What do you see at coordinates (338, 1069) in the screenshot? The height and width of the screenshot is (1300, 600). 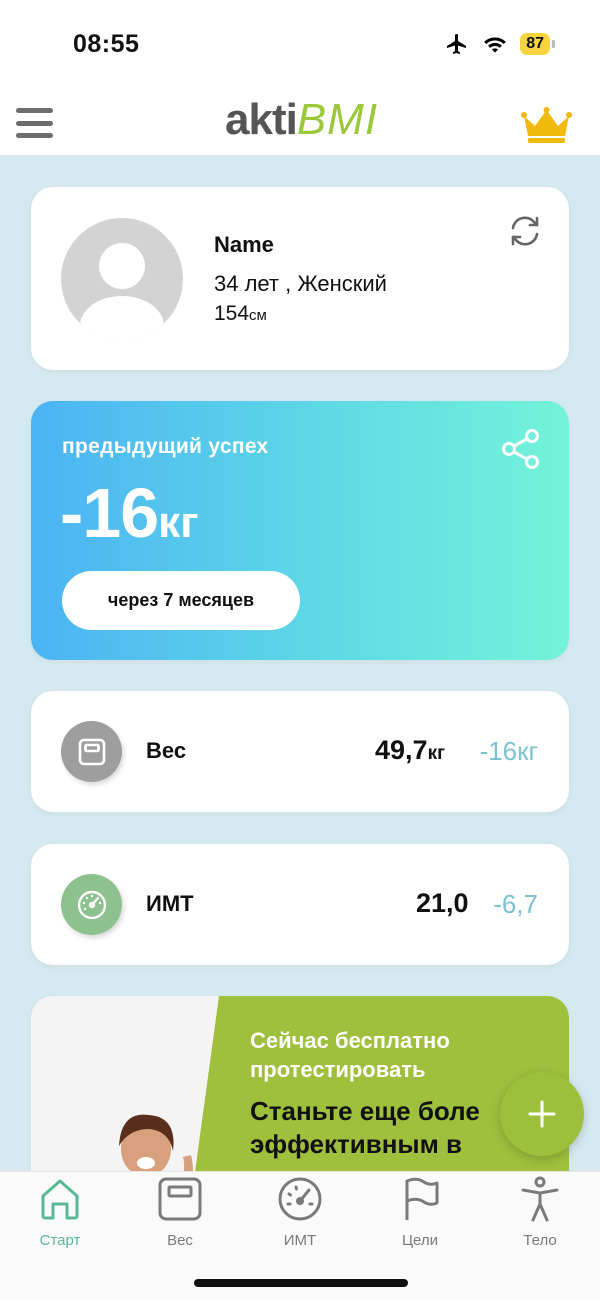 I see `promo-subtitle-line2: протестировать` at bounding box center [338, 1069].